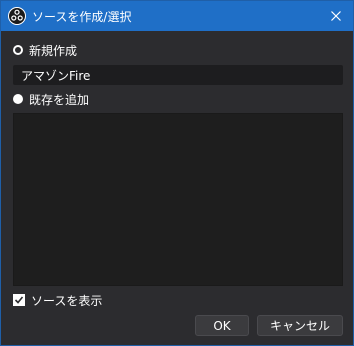 This screenshot has height=346, width=354. I want to click on create-new-radio: 新規作成, so click(45, 50).